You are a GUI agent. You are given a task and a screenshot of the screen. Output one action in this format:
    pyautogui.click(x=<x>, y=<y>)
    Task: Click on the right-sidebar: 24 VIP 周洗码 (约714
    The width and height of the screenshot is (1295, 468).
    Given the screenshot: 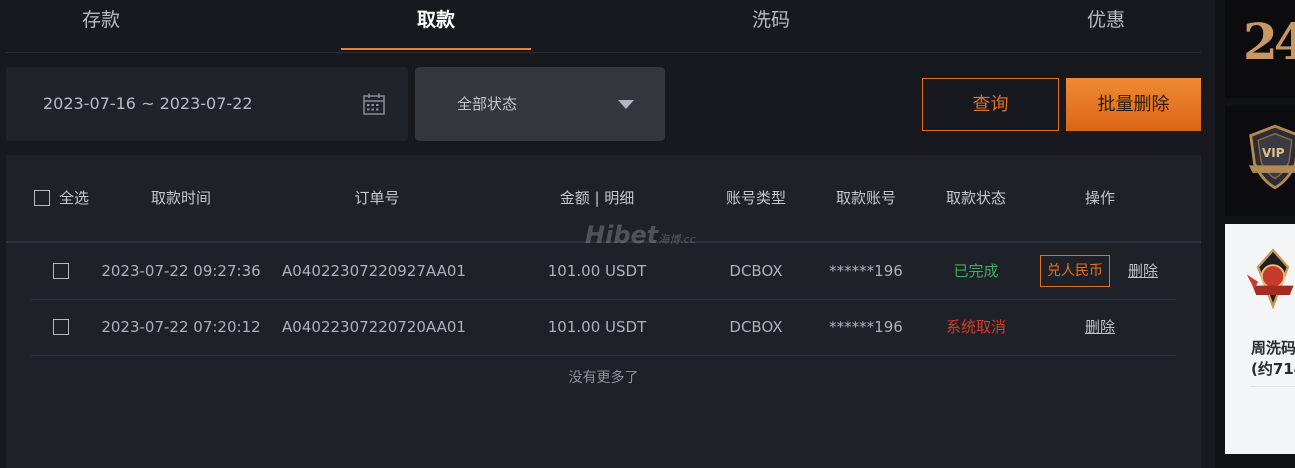 What is the action you would take?
    pyautogui.click(x=1255, y=234)
    